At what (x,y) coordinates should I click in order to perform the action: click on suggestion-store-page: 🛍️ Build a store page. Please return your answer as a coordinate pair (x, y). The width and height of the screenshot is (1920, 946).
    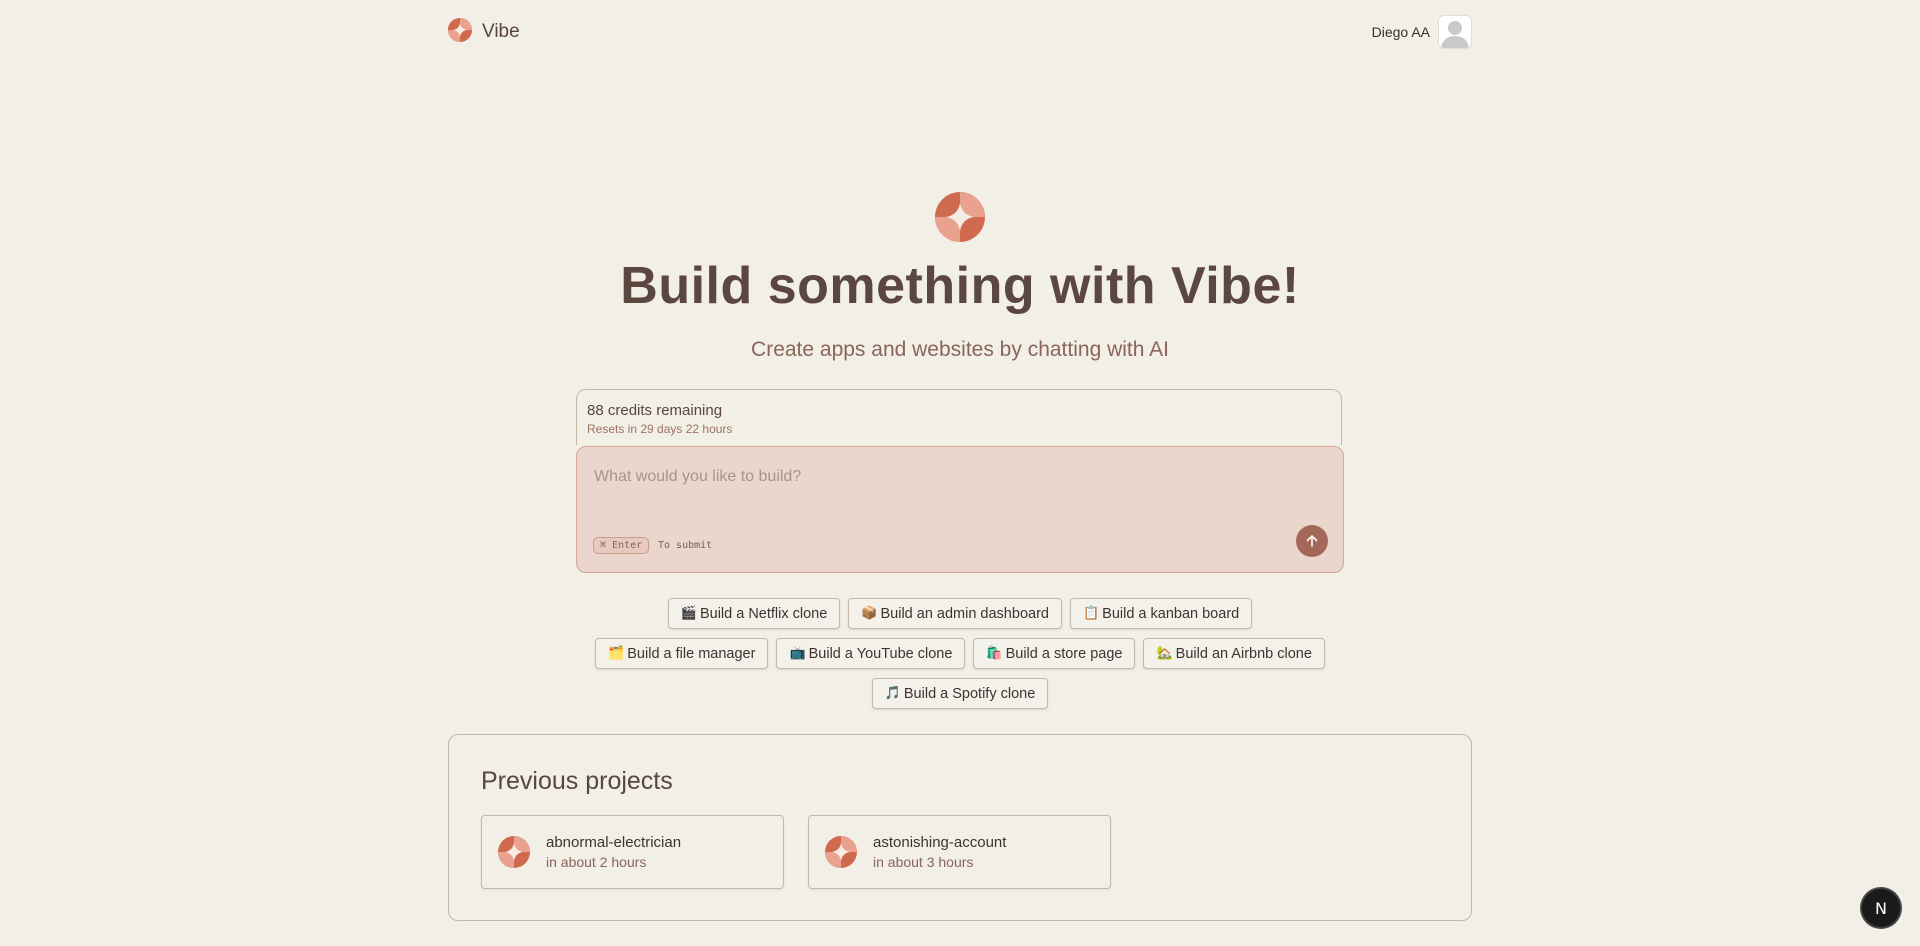
    Looking at the image, I should click on (1054, 653).